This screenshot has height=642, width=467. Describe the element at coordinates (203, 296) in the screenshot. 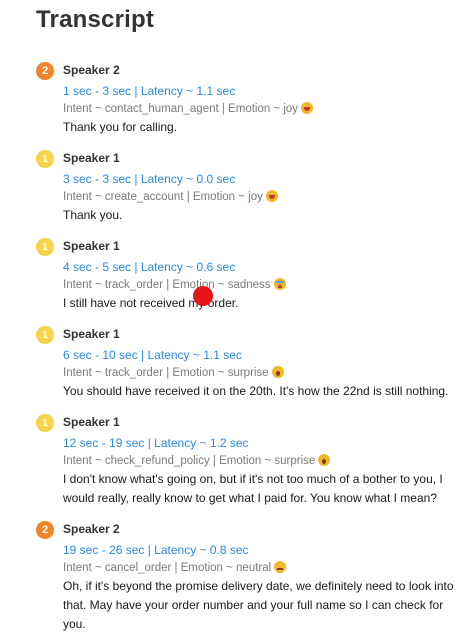

I see `cursor-marker` at that location.